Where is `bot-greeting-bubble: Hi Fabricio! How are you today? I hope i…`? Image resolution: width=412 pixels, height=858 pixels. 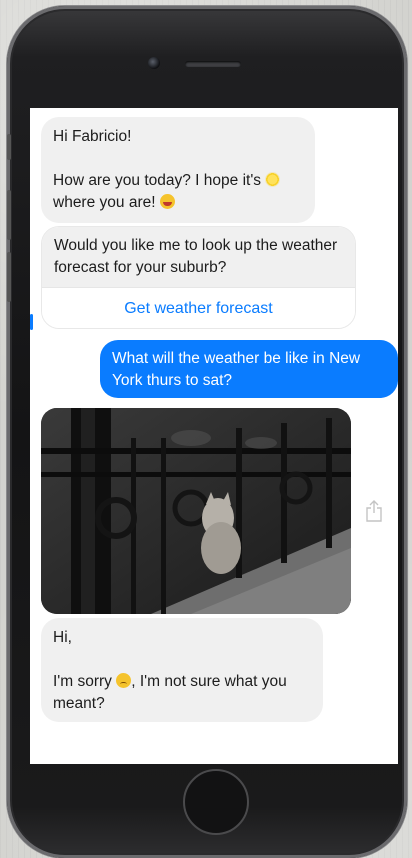
bot-greeting-bubble: Hi Fabricio! How are you today? I hope i… is located at coordinates (178, 170).